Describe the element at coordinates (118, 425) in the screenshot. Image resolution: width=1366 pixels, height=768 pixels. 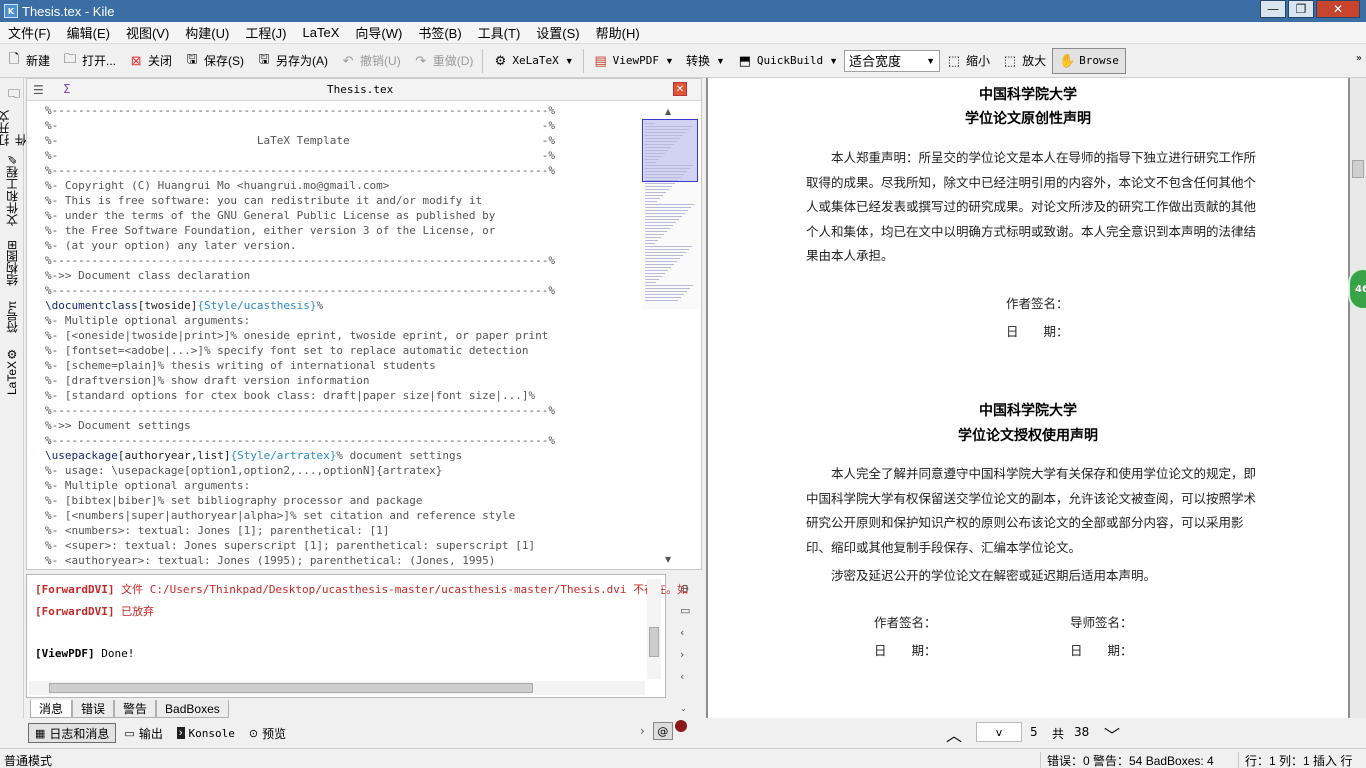
I see `code-line: %->> Document settings` at that location.